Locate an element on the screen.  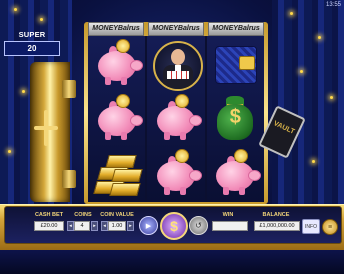
max-bet-button: ↺ is located at coordinates (198, 225).